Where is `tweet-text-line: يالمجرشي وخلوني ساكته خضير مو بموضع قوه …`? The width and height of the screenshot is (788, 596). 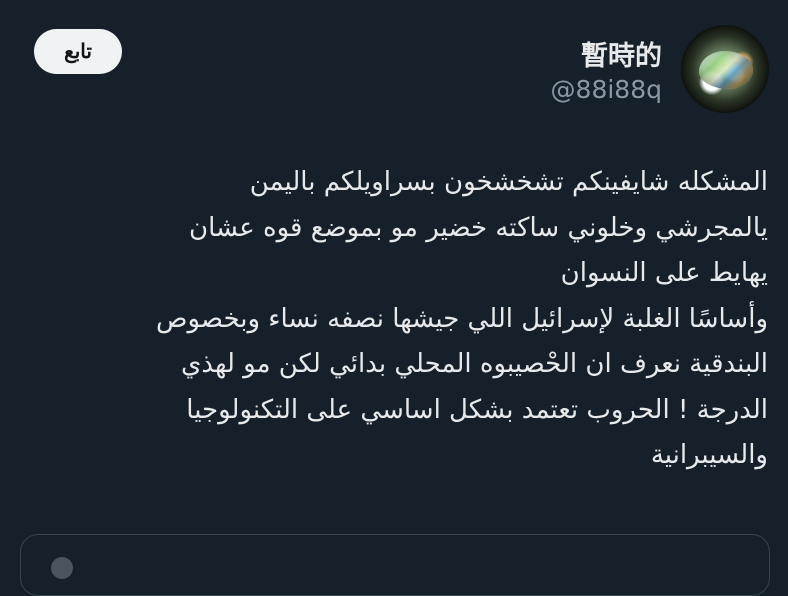 tweet-text-line: يالمجرشي وخلوني ساكته خضير مو بموضع قوه … is located at coordinates (478, 227).